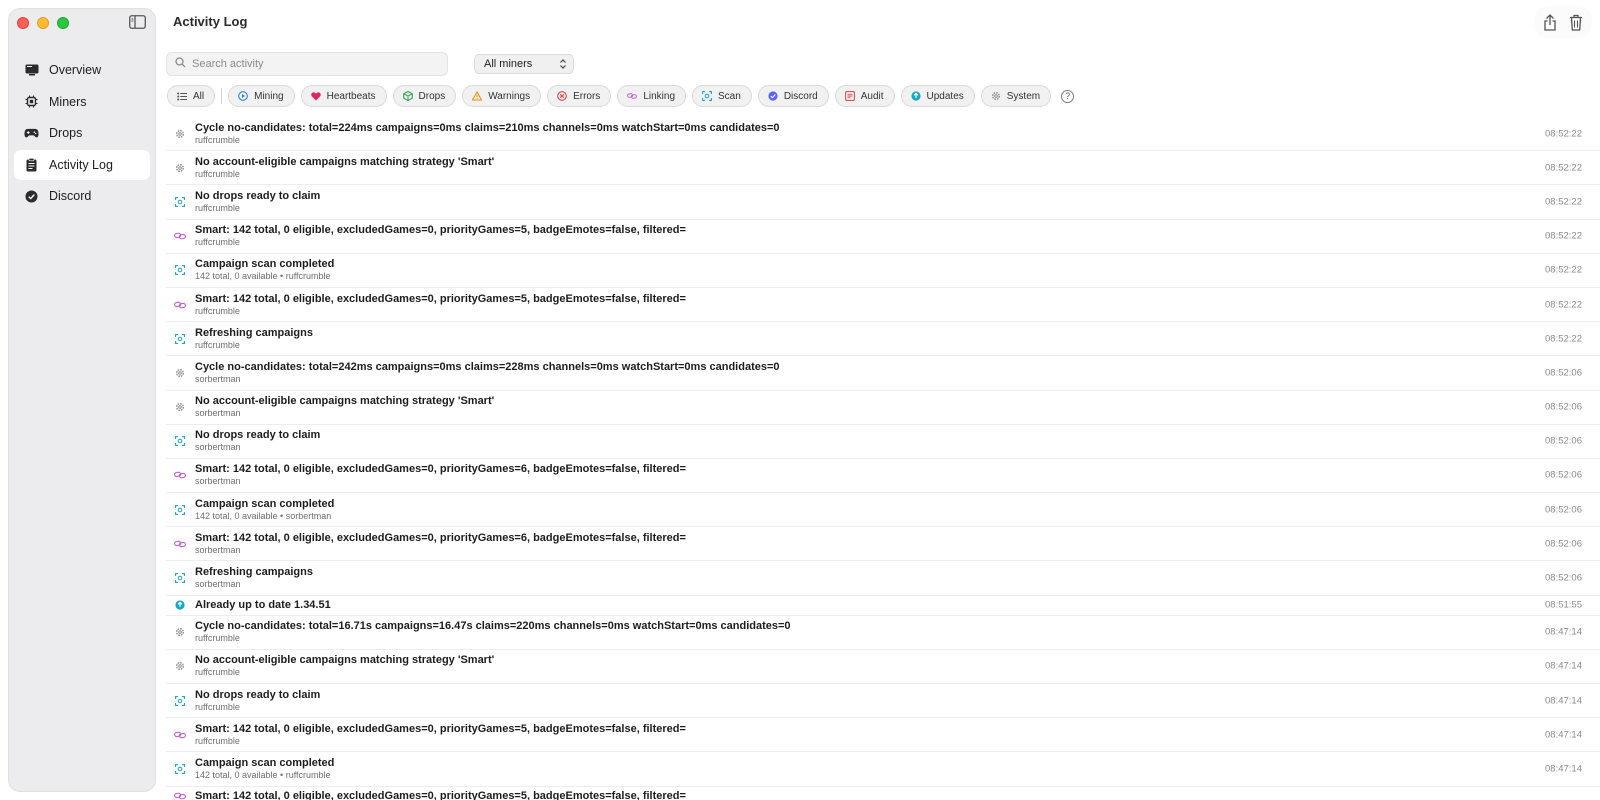  I want to click on sidebar-item-label: Drops, so click(66, 133).